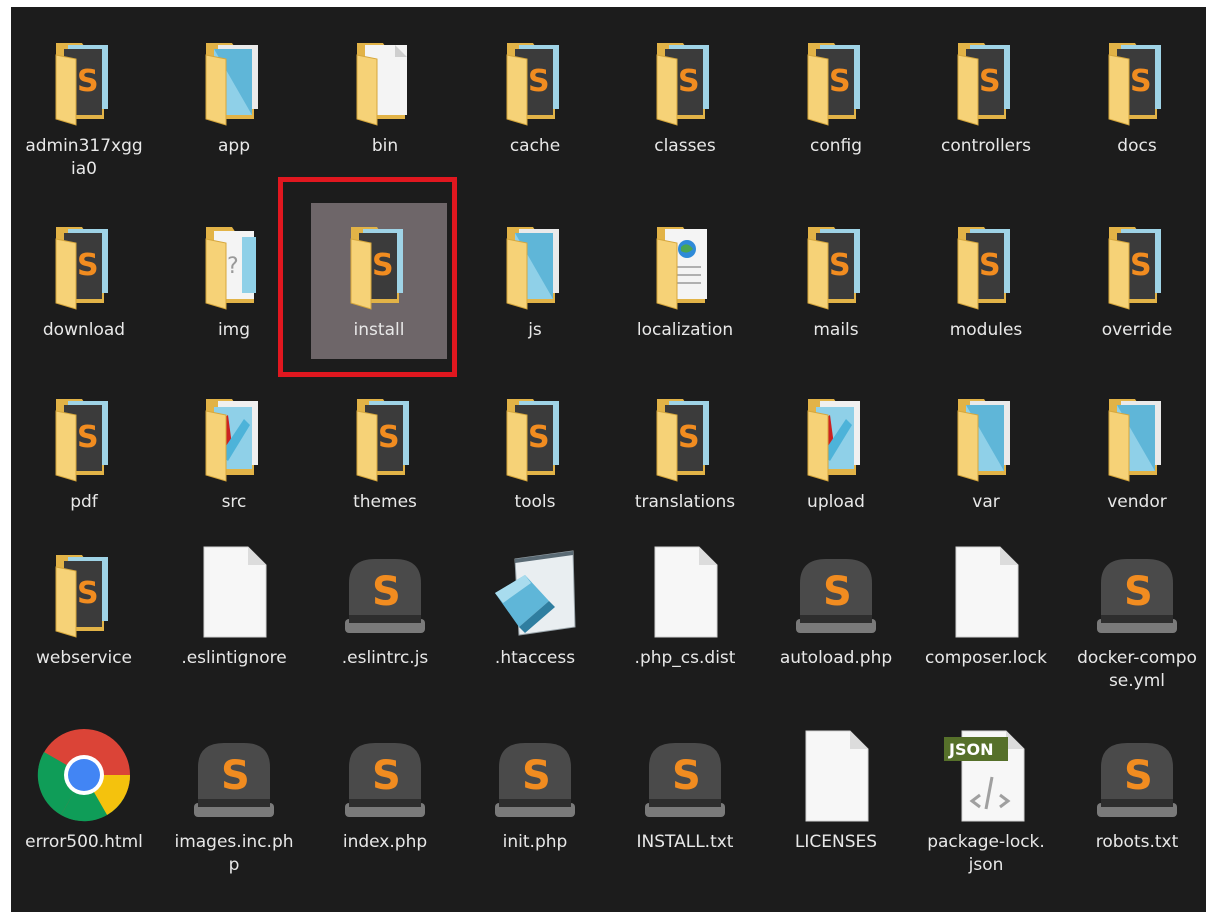 The height and width of the screenshot is (919, 1209). I want to click on file-item: S autoload.php, so click(836, 616).